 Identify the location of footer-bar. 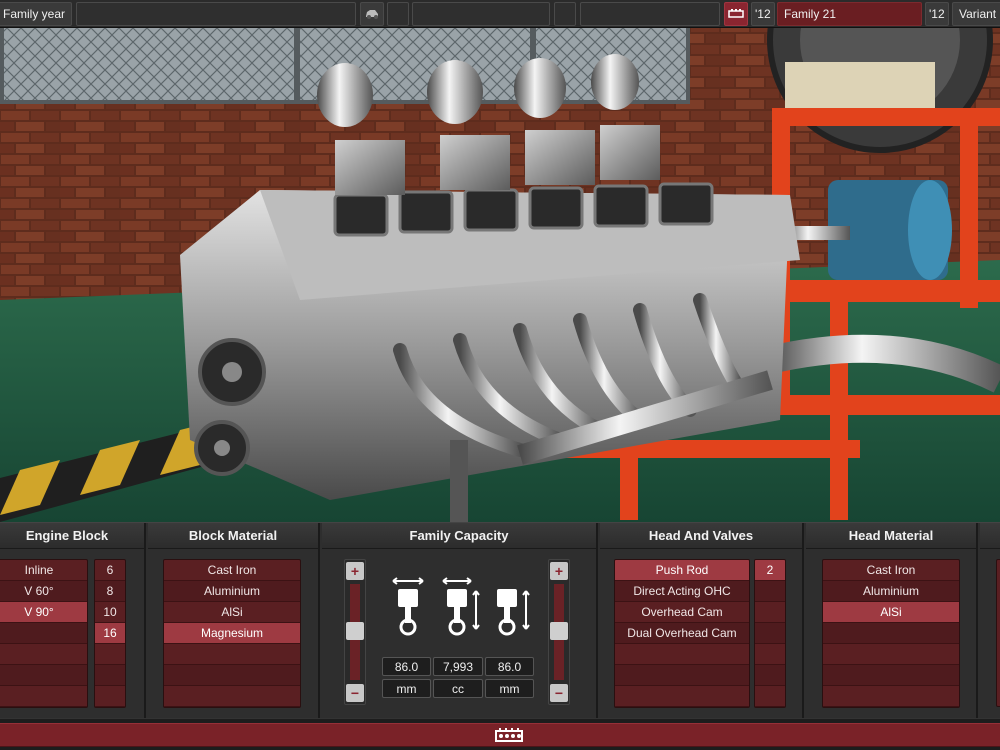
(500, 734).